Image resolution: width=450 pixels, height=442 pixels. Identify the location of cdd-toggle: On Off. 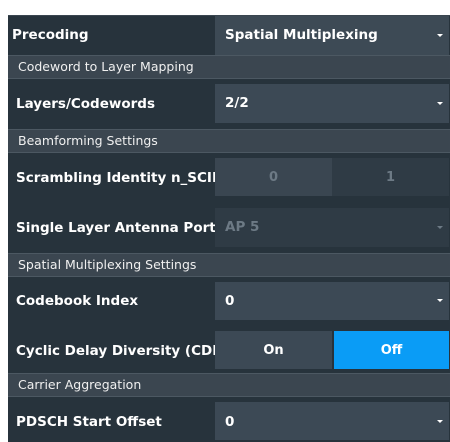
(332, 350).